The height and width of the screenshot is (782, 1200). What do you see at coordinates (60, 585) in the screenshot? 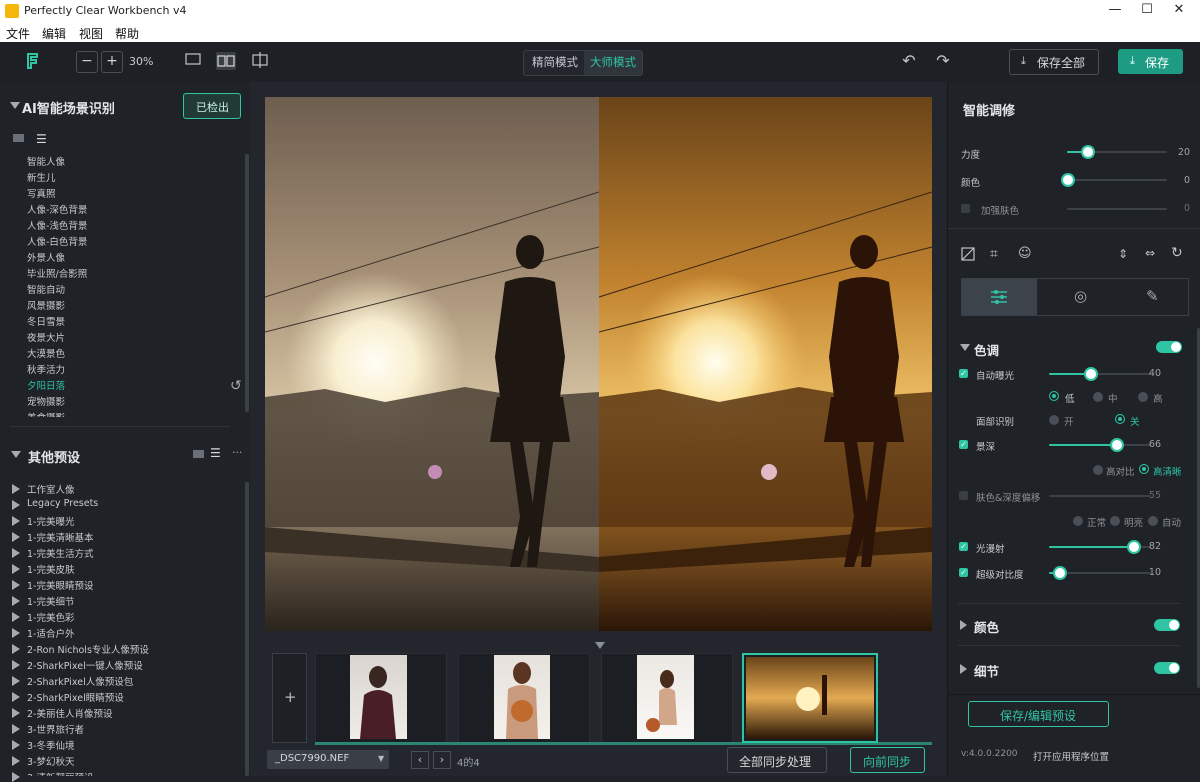
I see `preset-item: 1-完美眼睛预设` at bounding box center [60, 585].